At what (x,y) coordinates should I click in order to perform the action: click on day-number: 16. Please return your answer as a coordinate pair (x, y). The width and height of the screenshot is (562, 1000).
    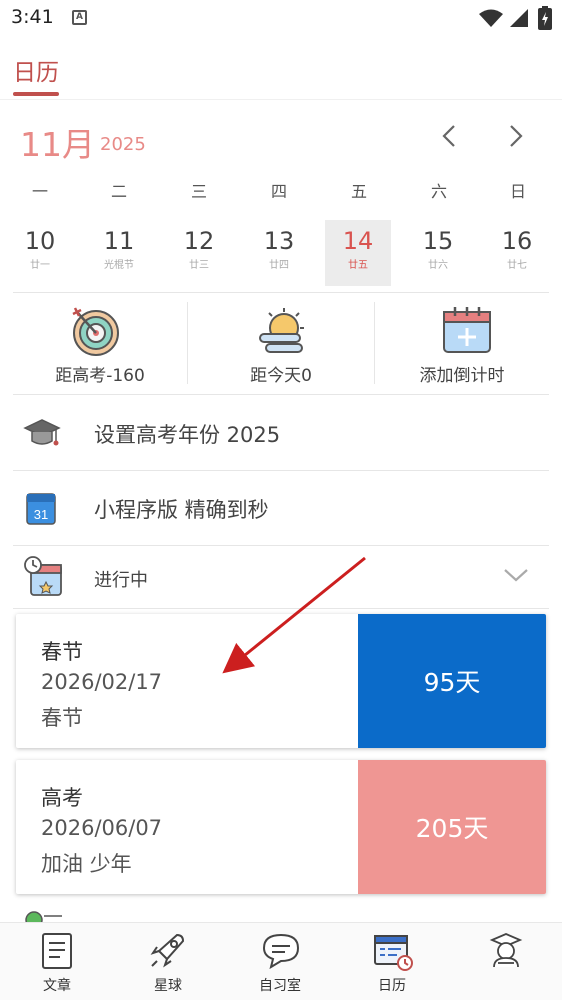
    Looking at the image, I should click on (517, 241).